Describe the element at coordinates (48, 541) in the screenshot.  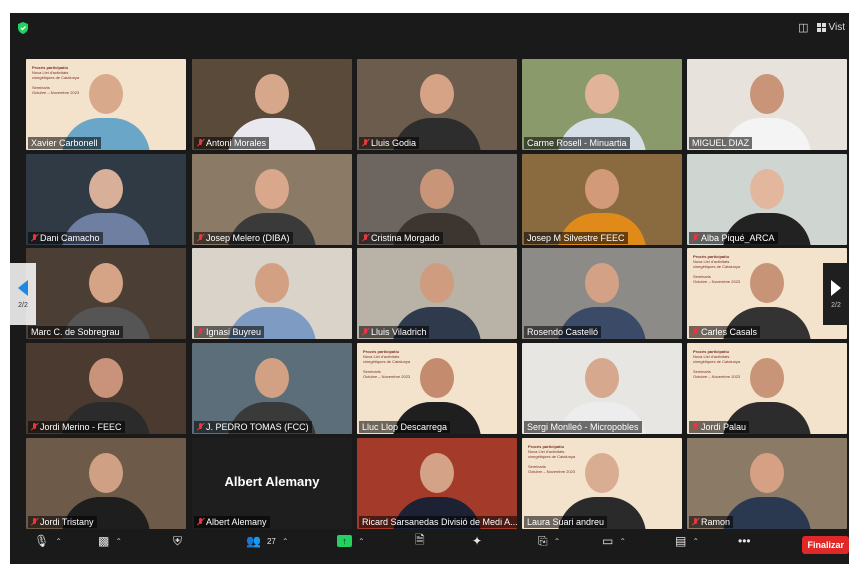
I see `mute-button: 🎙 ⌃` at that location.